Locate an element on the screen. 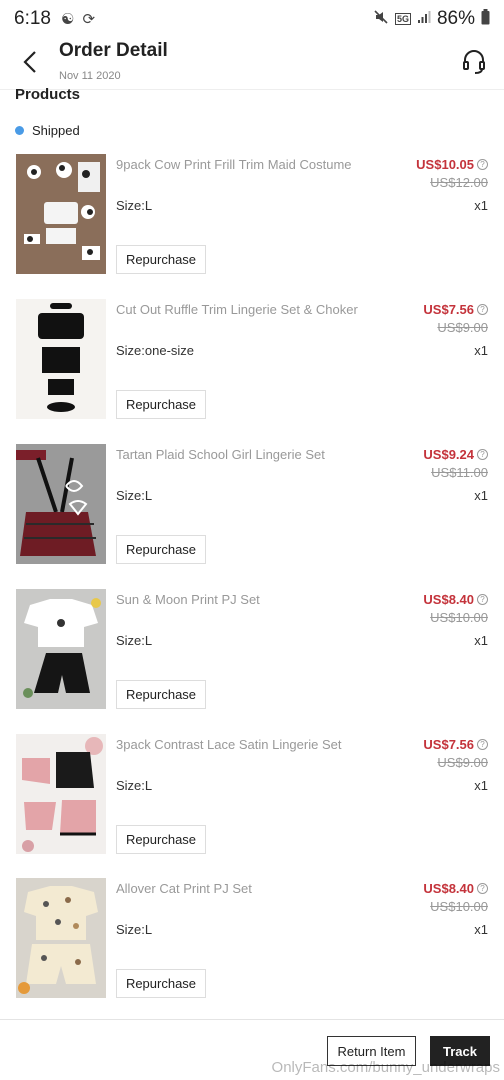 The width and height of the screenshot is (504, 1080). status-dot-icon is located at coordinates (19, 130).